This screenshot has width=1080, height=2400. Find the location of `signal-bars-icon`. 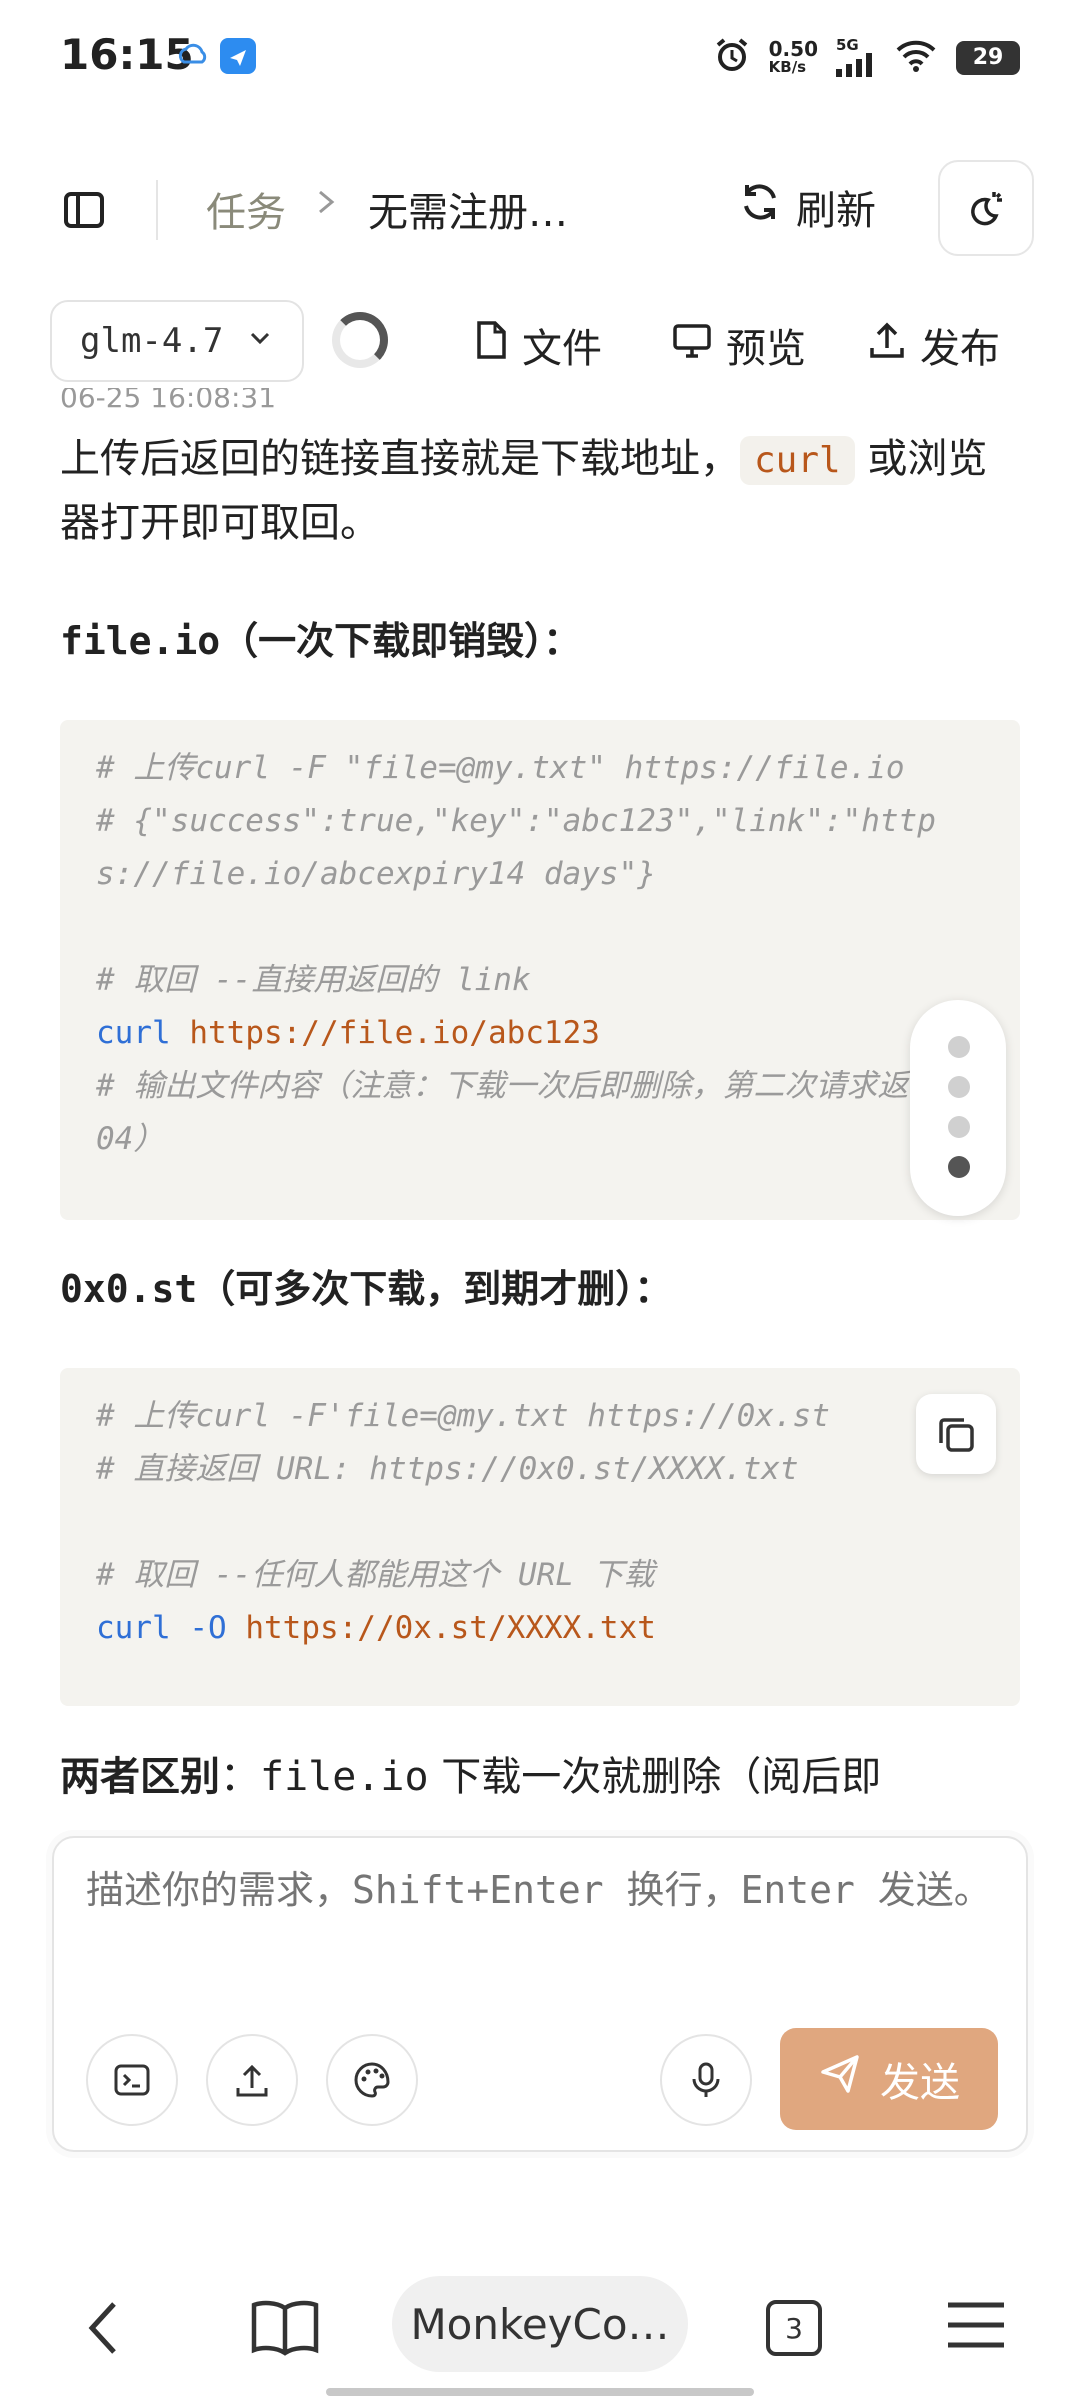

signal-bars-icon is located at coordinates (856, 65).